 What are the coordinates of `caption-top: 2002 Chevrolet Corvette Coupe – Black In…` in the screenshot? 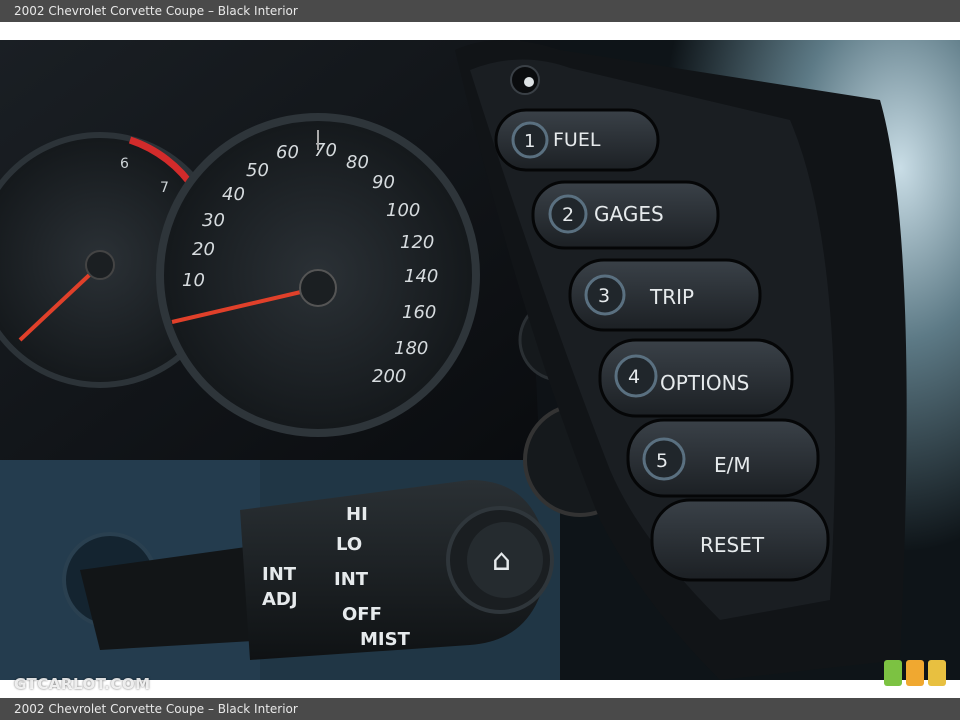 It's located at (480, 11).